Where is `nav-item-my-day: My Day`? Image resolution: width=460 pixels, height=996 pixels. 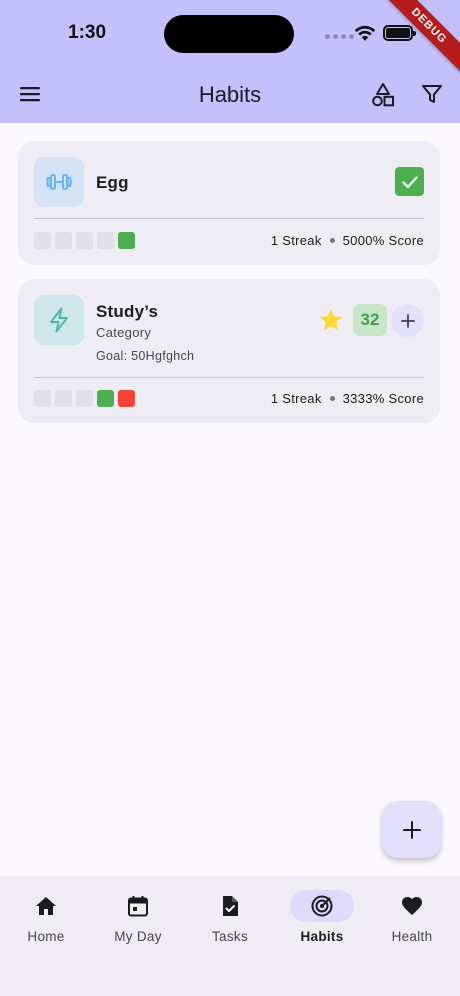
nav-item-my-day: My Day is located at coordinates (138, 917).